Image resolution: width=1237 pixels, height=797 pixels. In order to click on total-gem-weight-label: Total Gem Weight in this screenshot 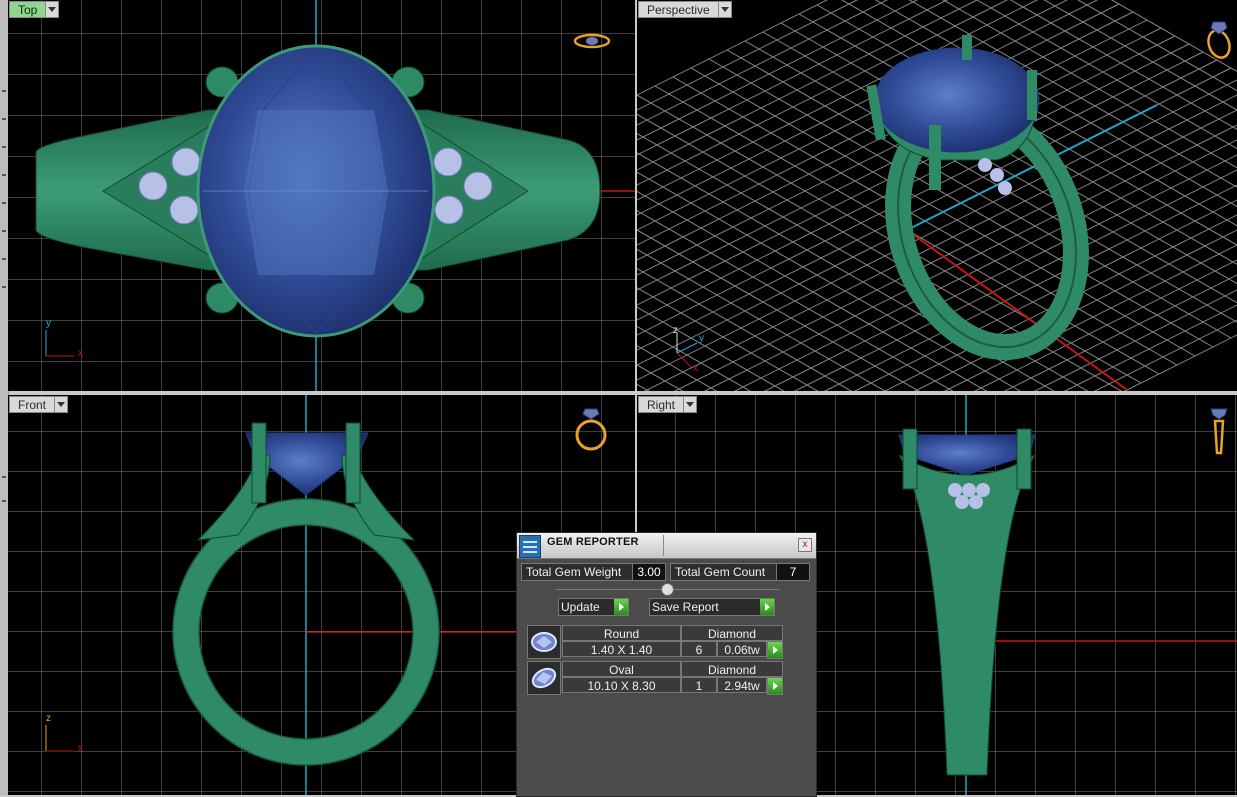, I will do `click(578, 572)`.